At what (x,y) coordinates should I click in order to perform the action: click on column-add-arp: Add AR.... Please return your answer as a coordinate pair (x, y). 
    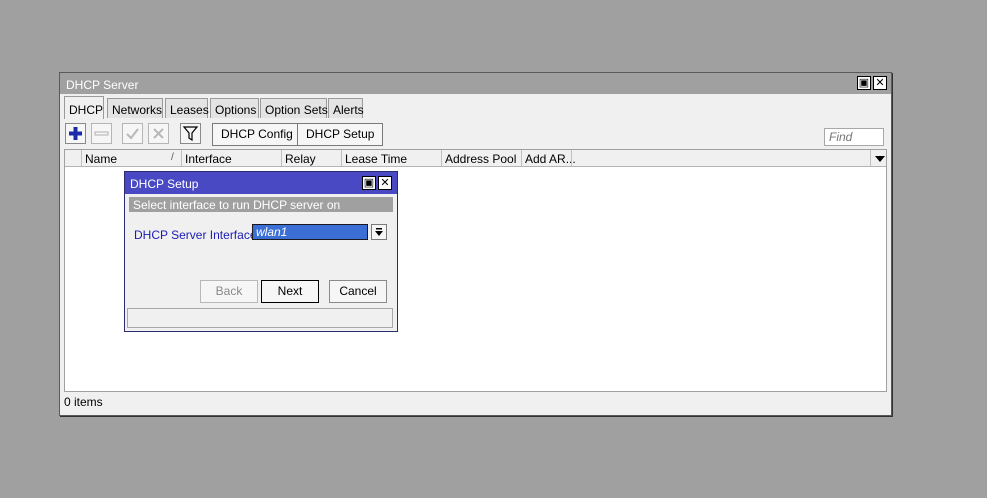
    Looking at the image, I should click on (548, 158).